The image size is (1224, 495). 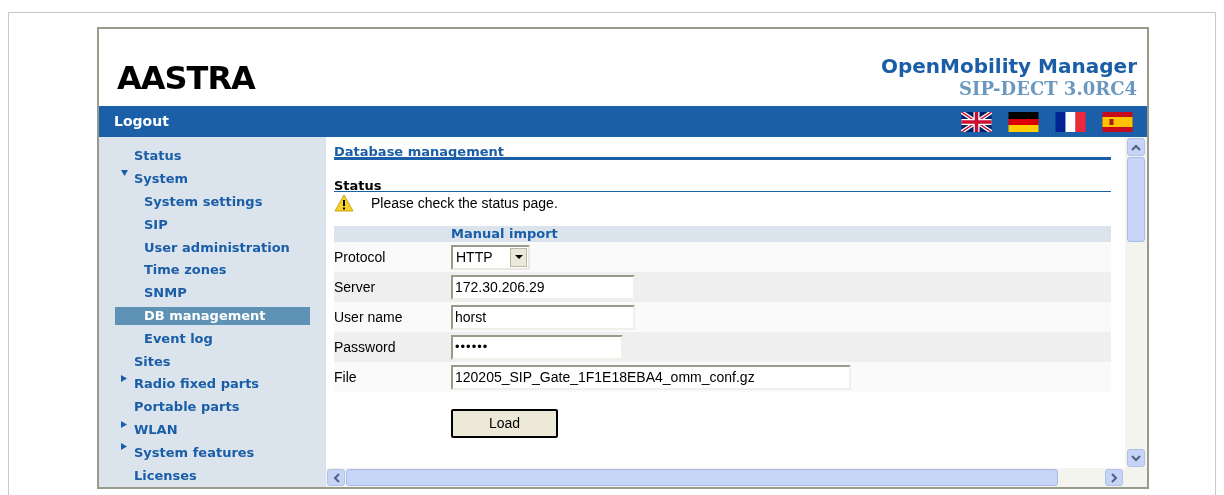 What do you see at coordinates (543, 287) in the screenshot?
I see `input-field: 172.30.206.29` at bounding box center [543, 287].